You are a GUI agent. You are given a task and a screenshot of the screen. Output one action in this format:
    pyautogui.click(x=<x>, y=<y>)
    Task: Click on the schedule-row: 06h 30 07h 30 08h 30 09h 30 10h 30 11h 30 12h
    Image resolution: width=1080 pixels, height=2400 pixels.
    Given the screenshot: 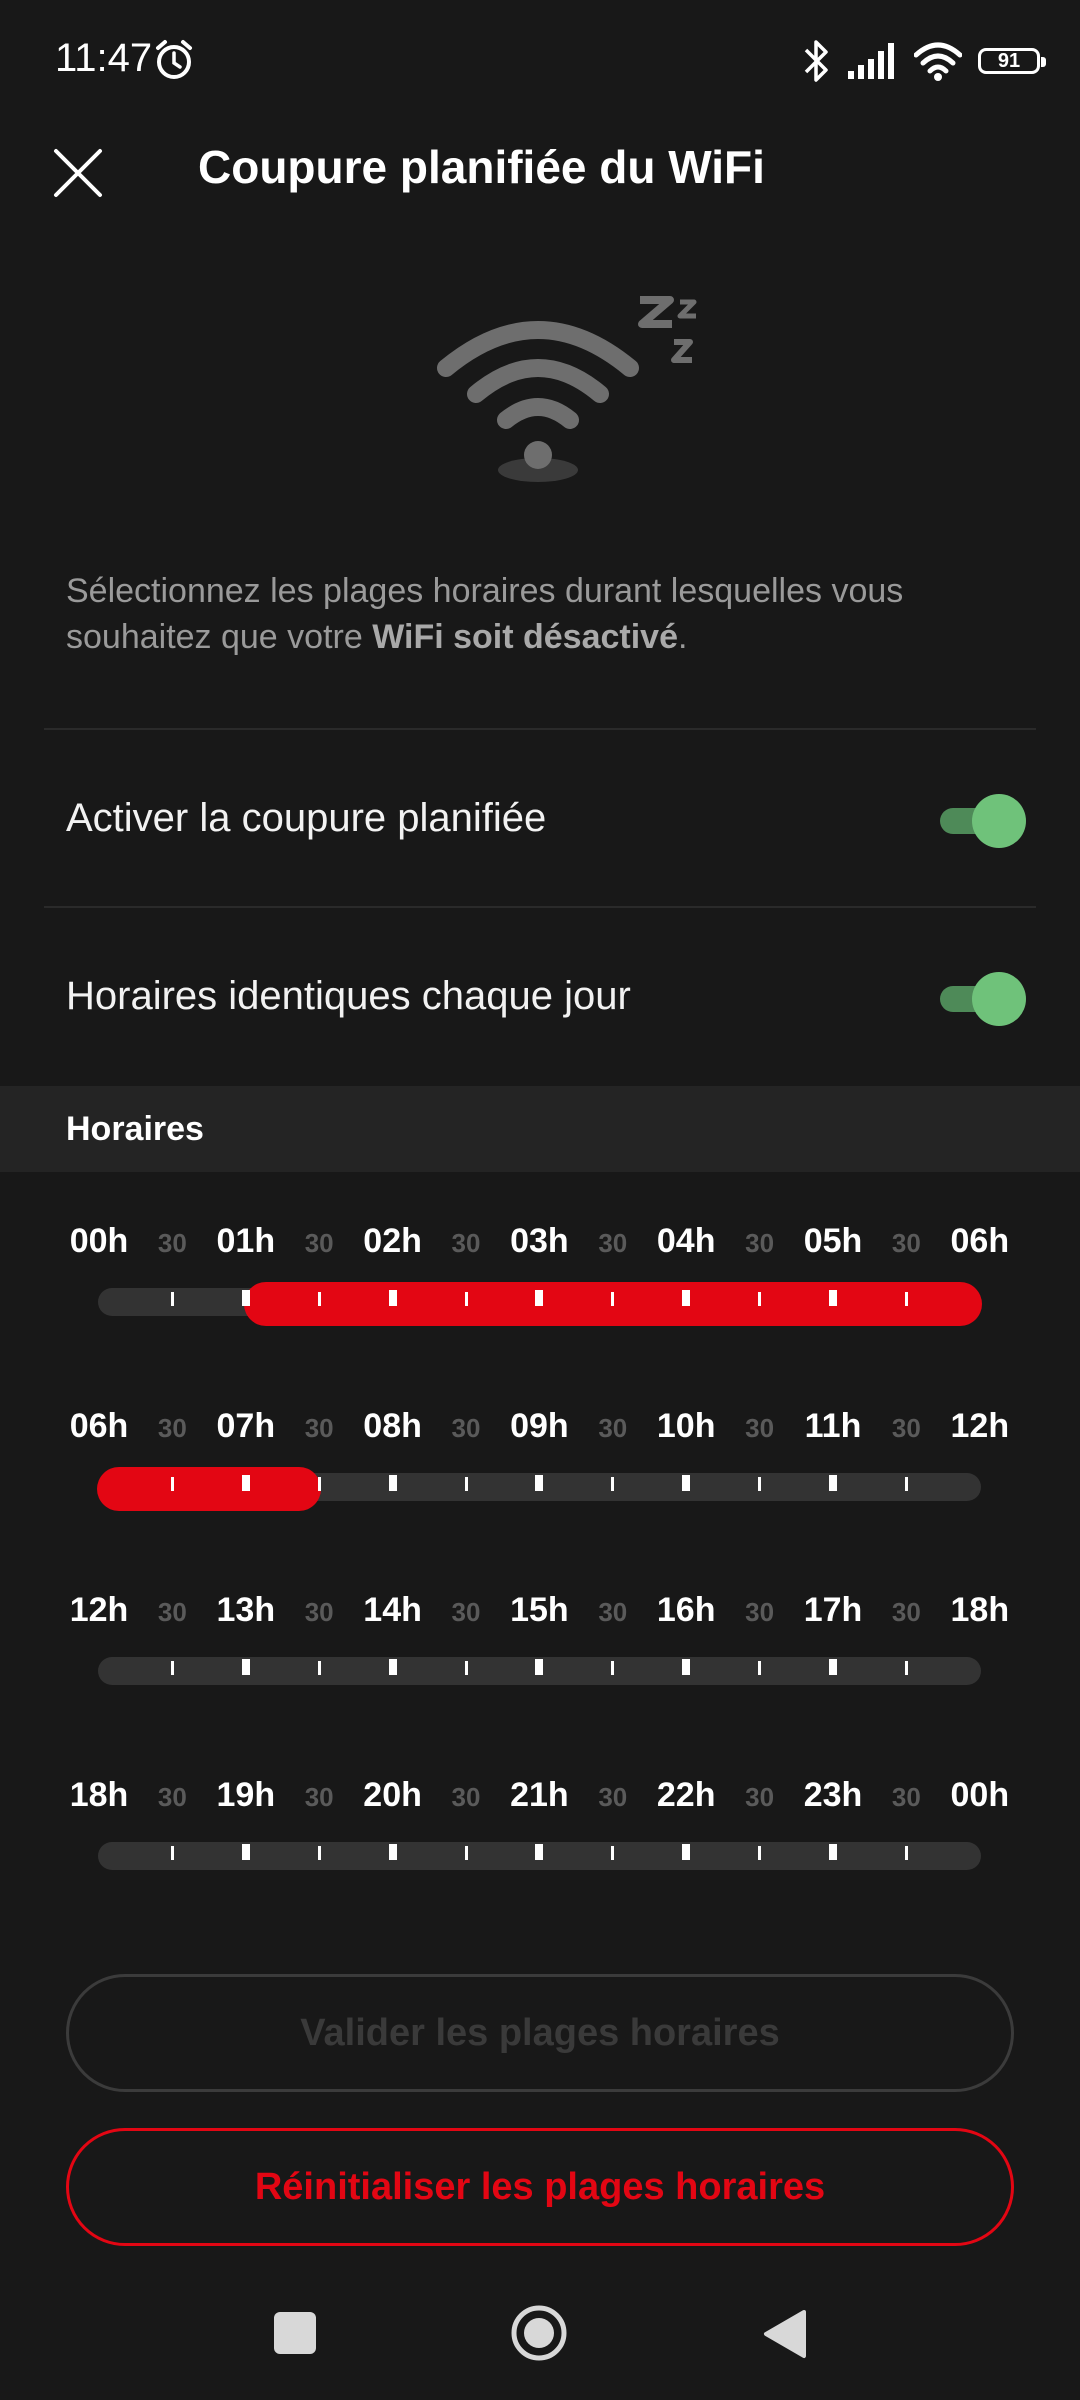 What is the action you would take?
    pyautogui.click(x=540, y=1482)
    